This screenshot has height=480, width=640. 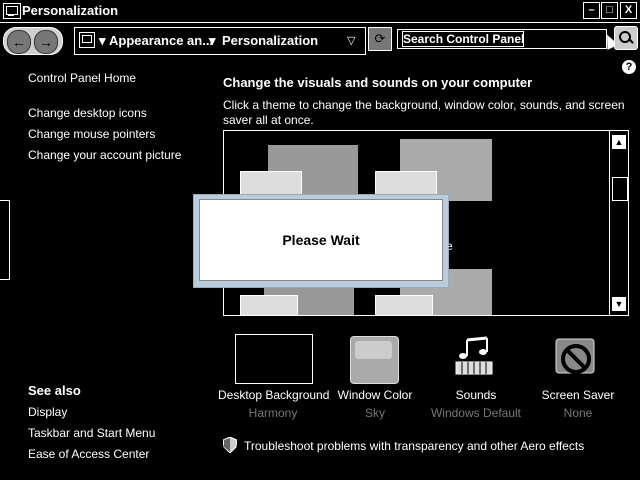 What do you see at coordinates (87, 113) in the screenshot?
I see `sidebar-link-desktop-icons: Change desktop icons` at bounding box center [87, 113].